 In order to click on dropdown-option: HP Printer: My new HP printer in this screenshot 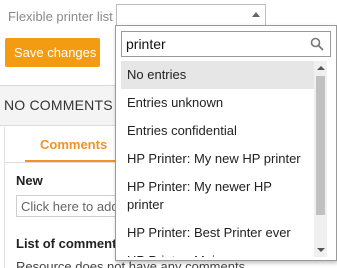, I will do `click(217, 159)`.